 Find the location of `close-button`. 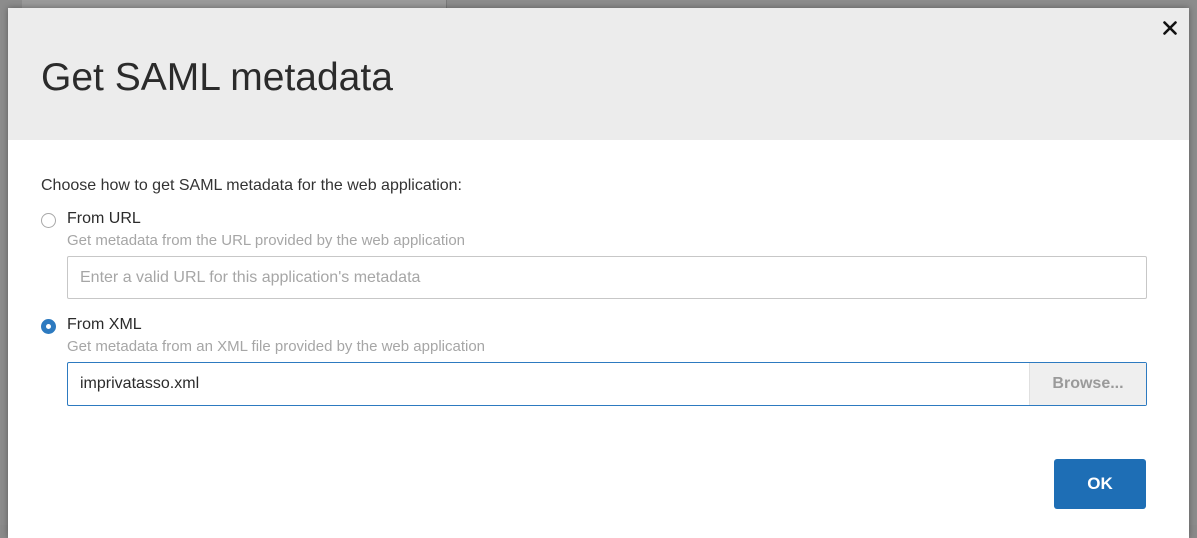

close-button is located at coordinates (1170, 28).